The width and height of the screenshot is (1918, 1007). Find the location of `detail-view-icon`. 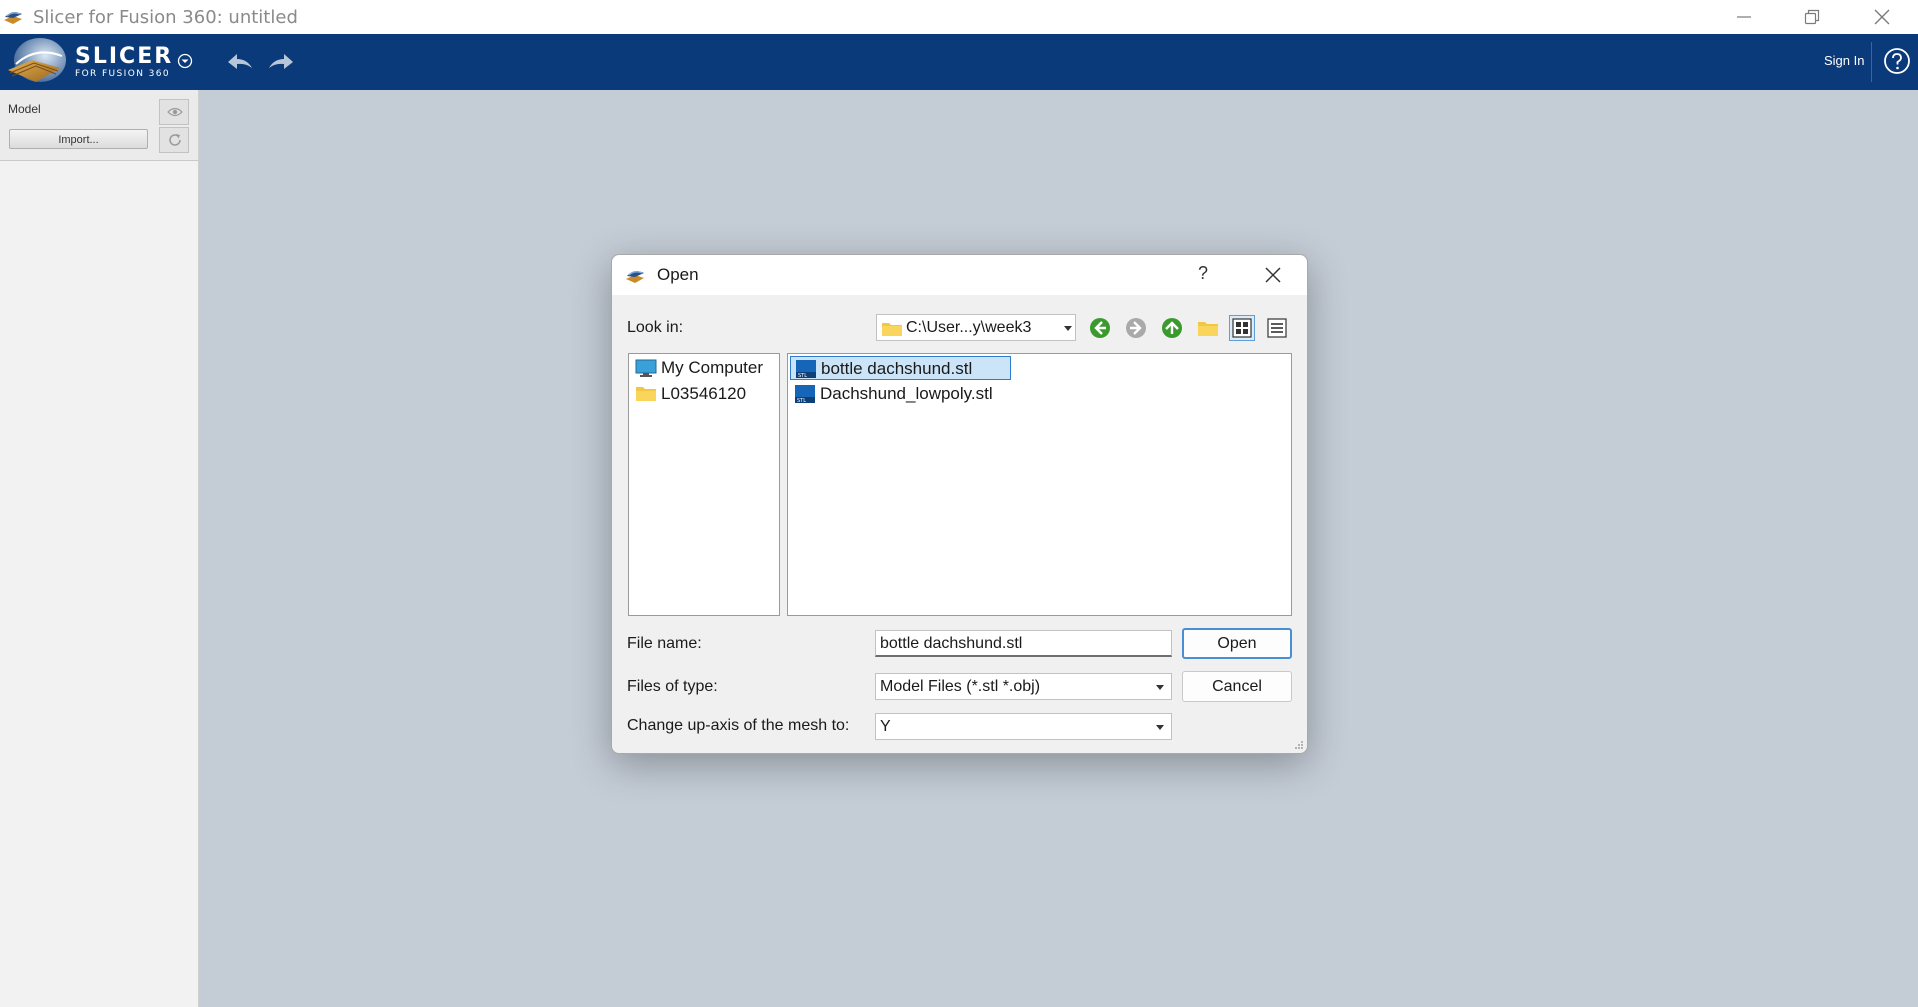

detail-view-icon is located at coordinates (1277, 328).